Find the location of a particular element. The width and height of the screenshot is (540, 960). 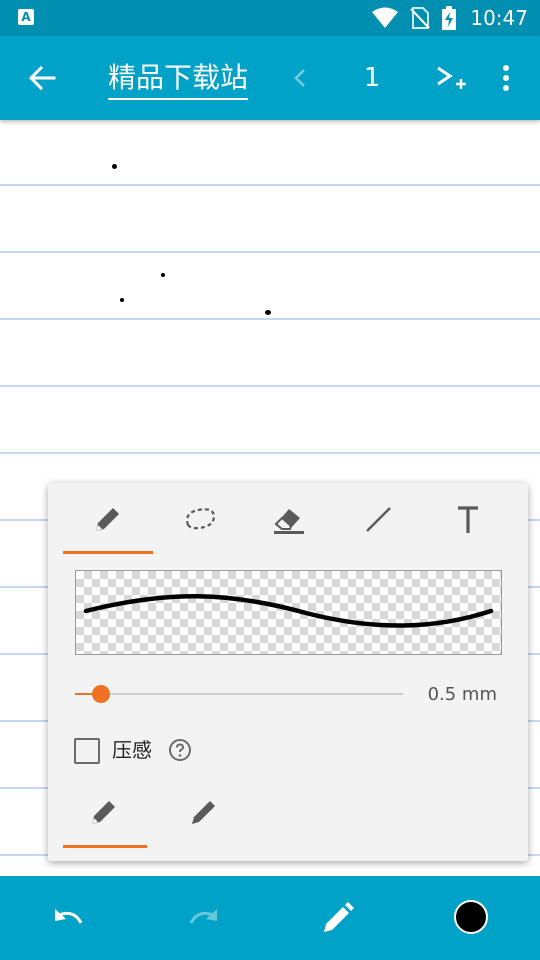

pen-type-marker is located at coordinates (204, 818).